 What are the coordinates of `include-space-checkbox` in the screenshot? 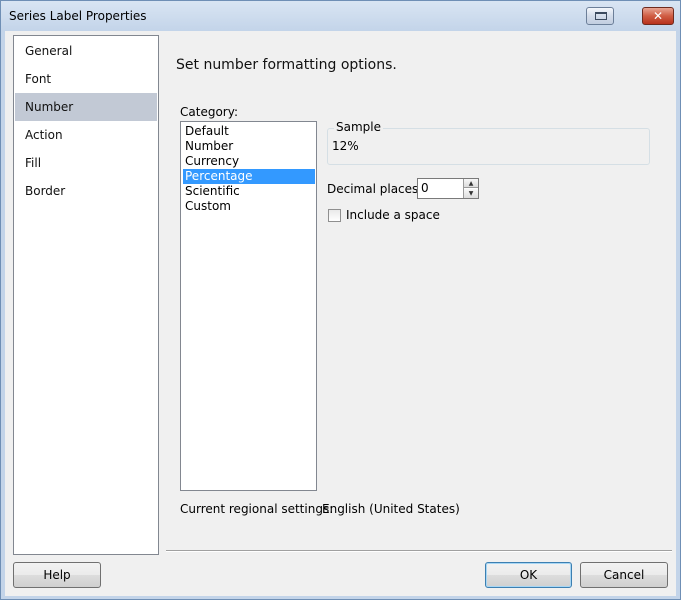 It's located at (334, 215).